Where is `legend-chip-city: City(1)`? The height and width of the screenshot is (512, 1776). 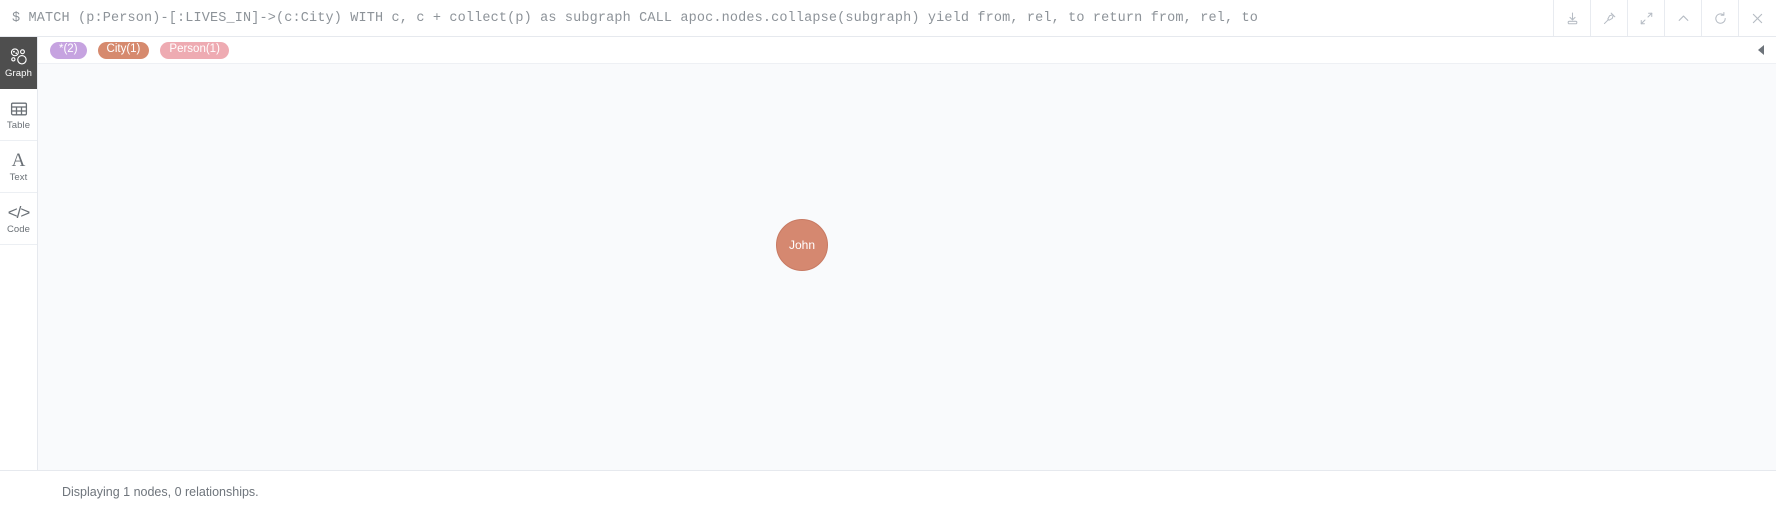 legend-chip-city: City(1) is located at coordinates (123, 50).